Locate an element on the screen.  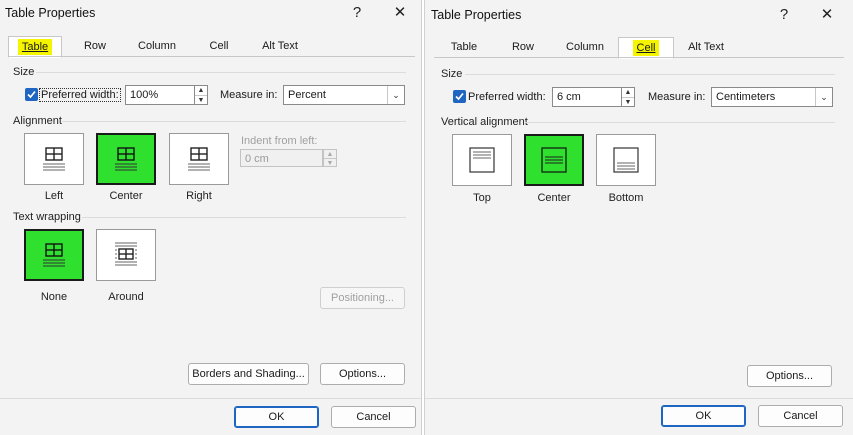
align-center-option is located at coordinates (126, 159).